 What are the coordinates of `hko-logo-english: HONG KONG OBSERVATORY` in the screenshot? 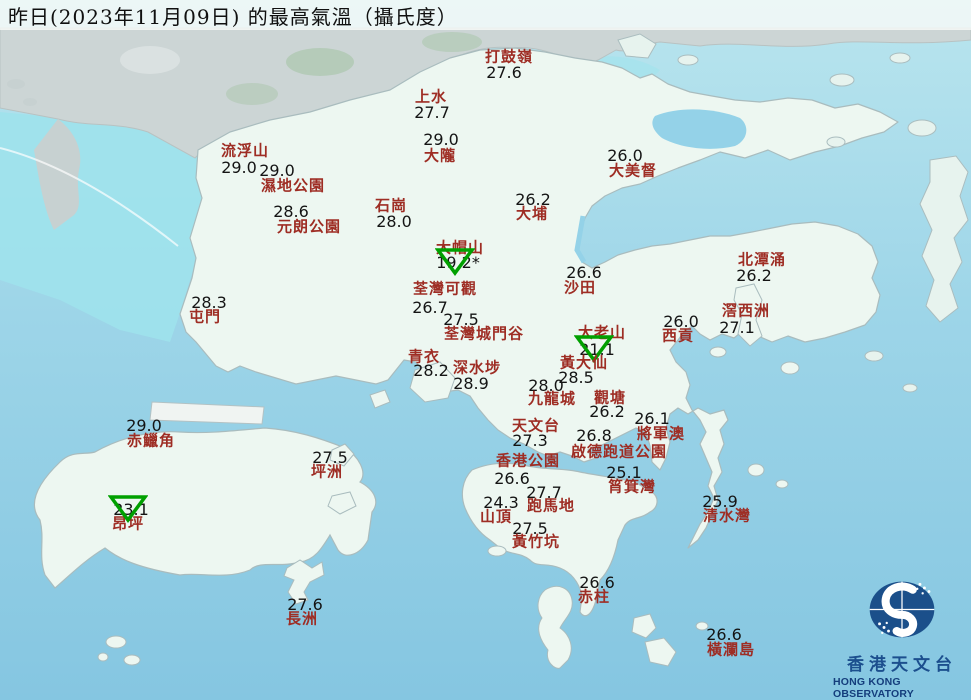 It's located at (873, 688).